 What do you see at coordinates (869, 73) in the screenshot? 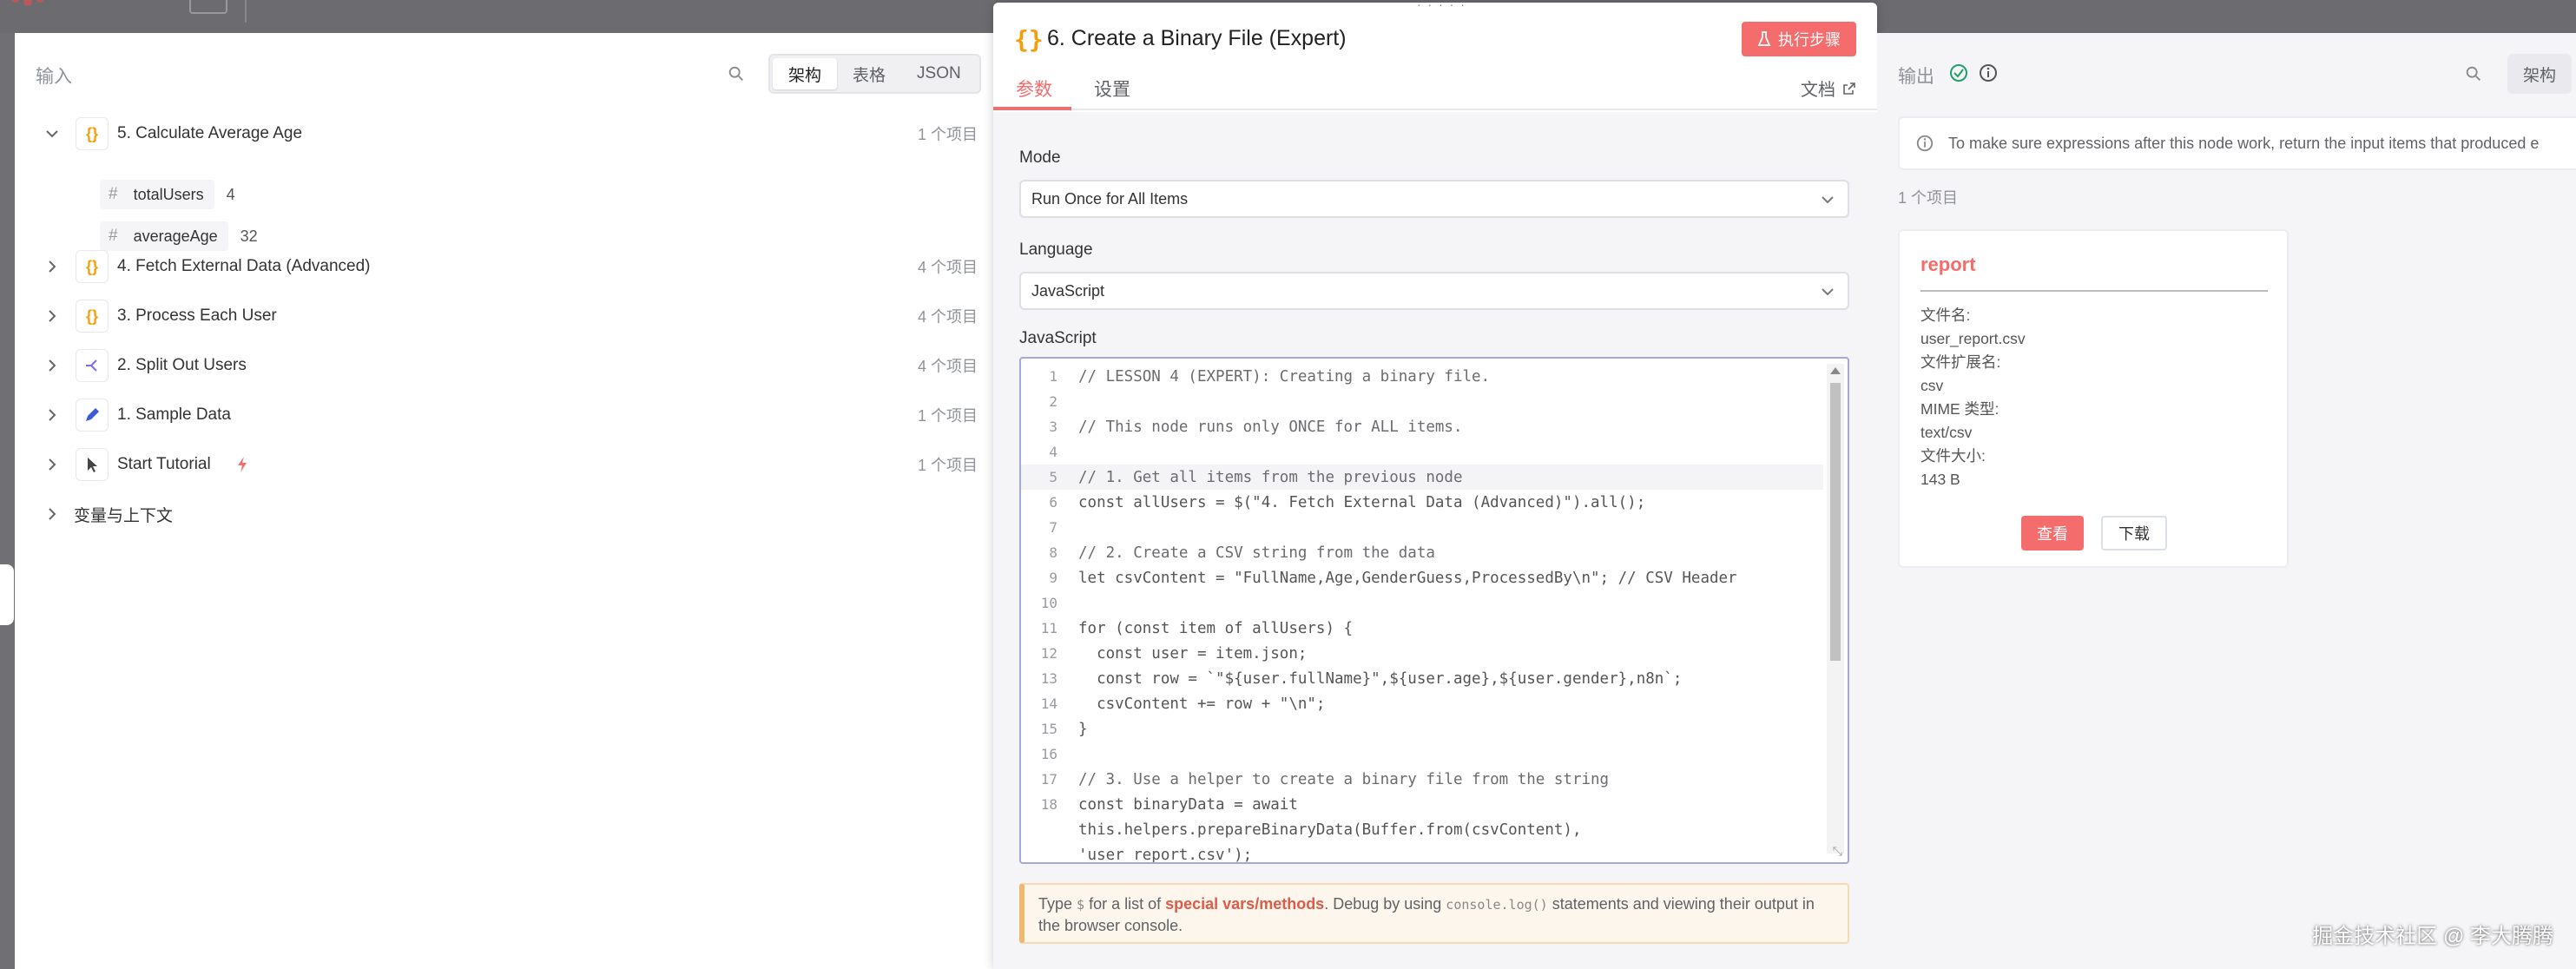
I see `view-mode-table: 表格` at bounding box center [869, 73].